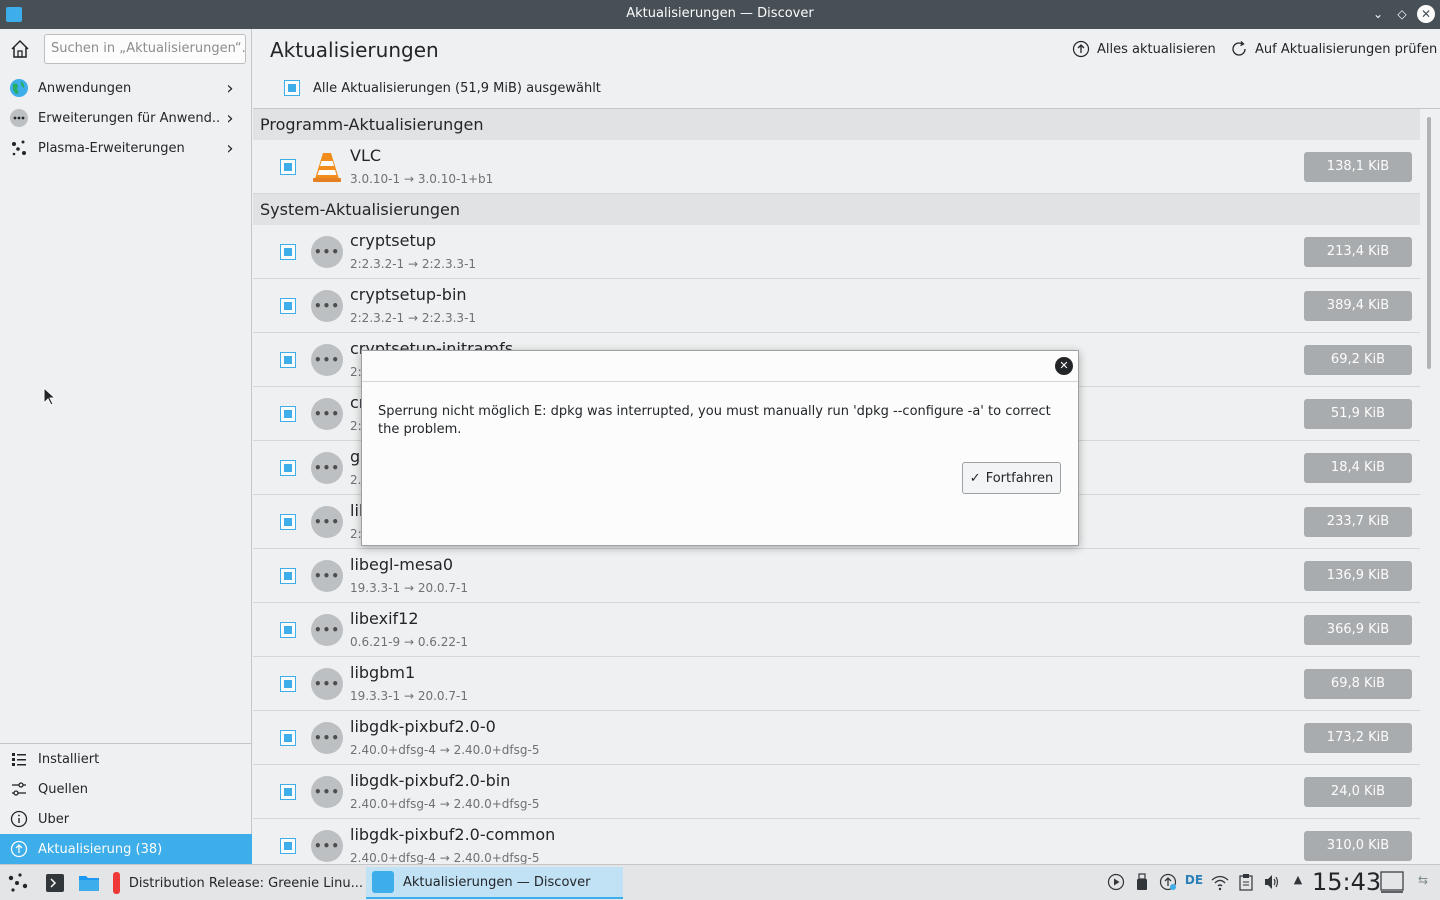 This screenshot has width=1440, height=900. What do you see at coordinates (1358, 306) in the screenshot?
I see `size-badge: 389,4 KiB` at bounding box center [1358, 306].